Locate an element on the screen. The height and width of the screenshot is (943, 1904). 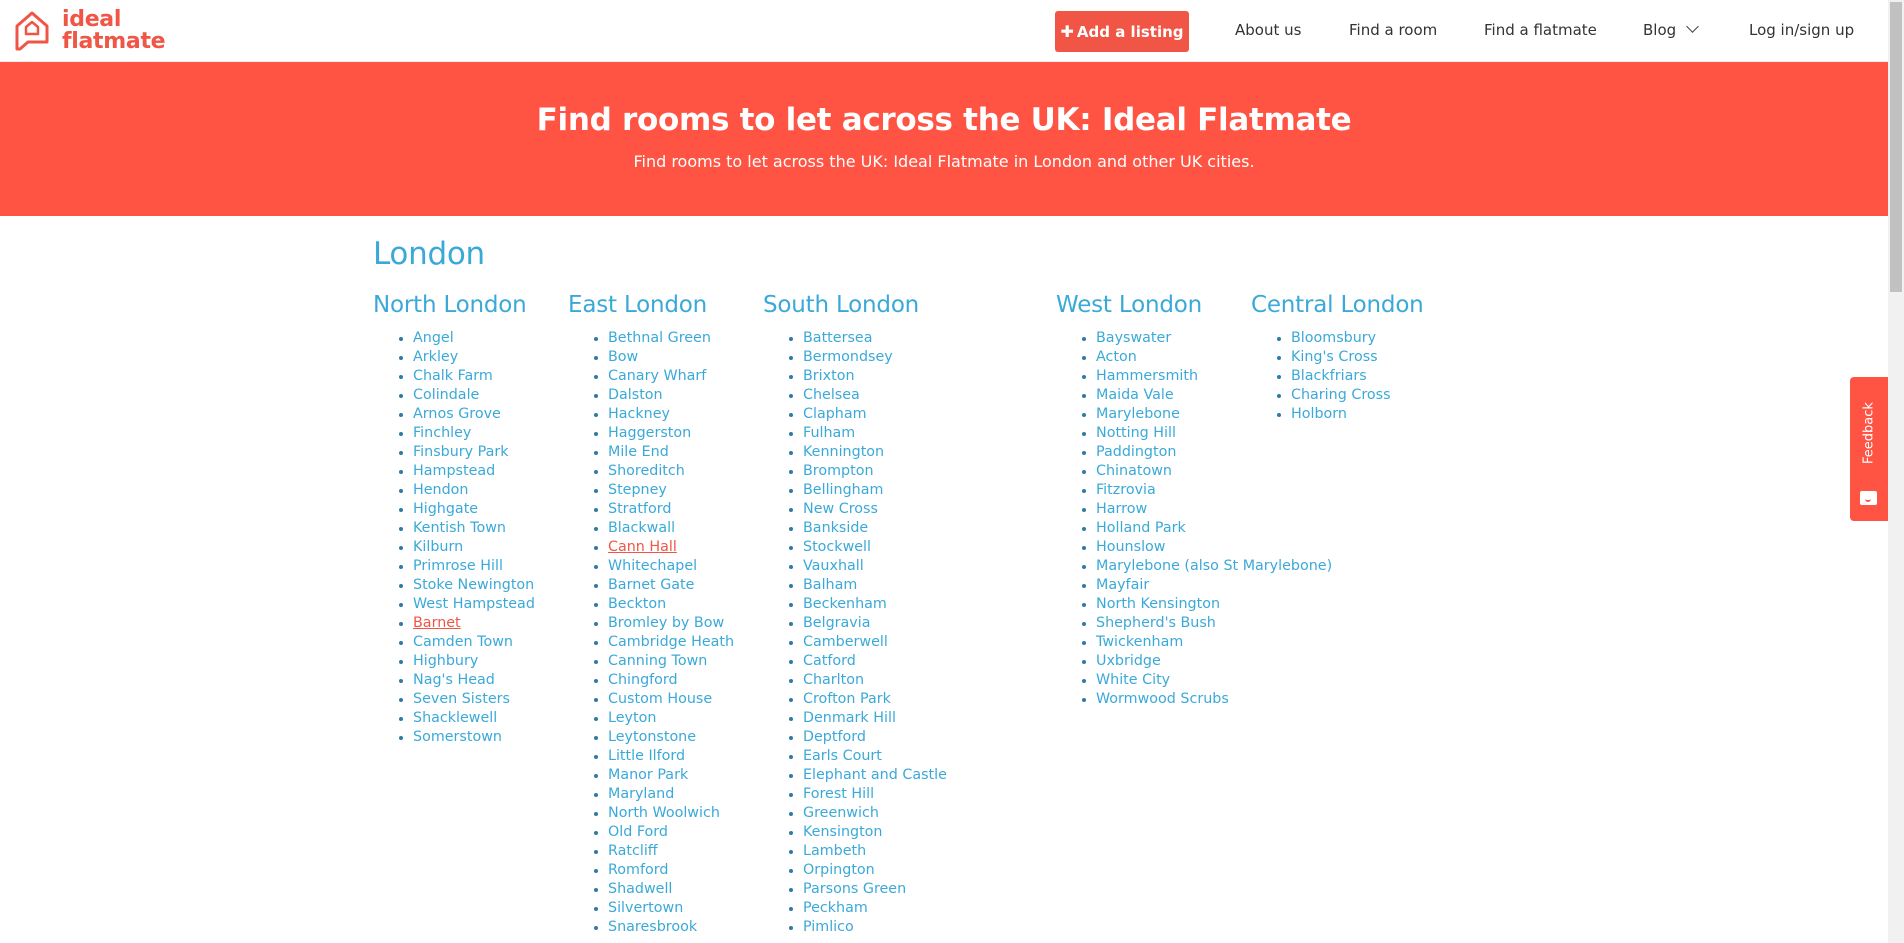
area-link: Somerstown is located at coordinates (457, 737).